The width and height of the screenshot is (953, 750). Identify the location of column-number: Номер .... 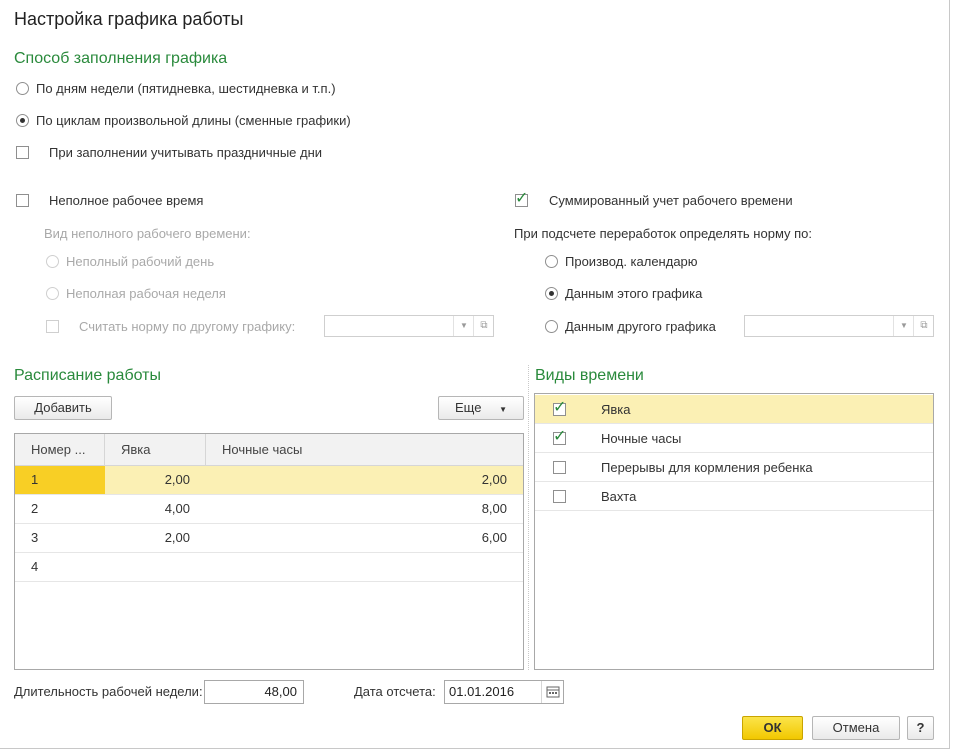
(60, 449).